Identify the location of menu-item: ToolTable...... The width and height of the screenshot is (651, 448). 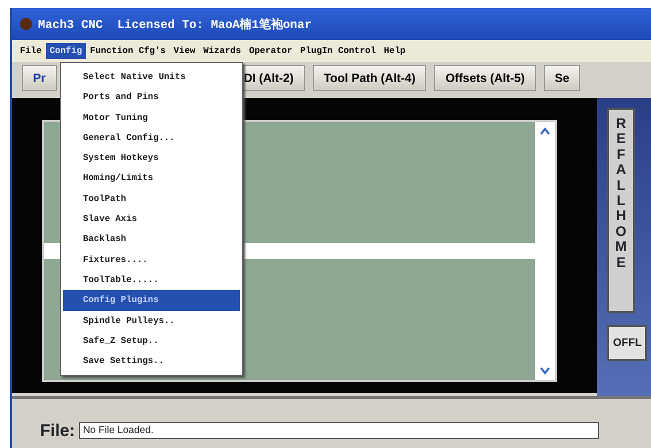
(151, 280).